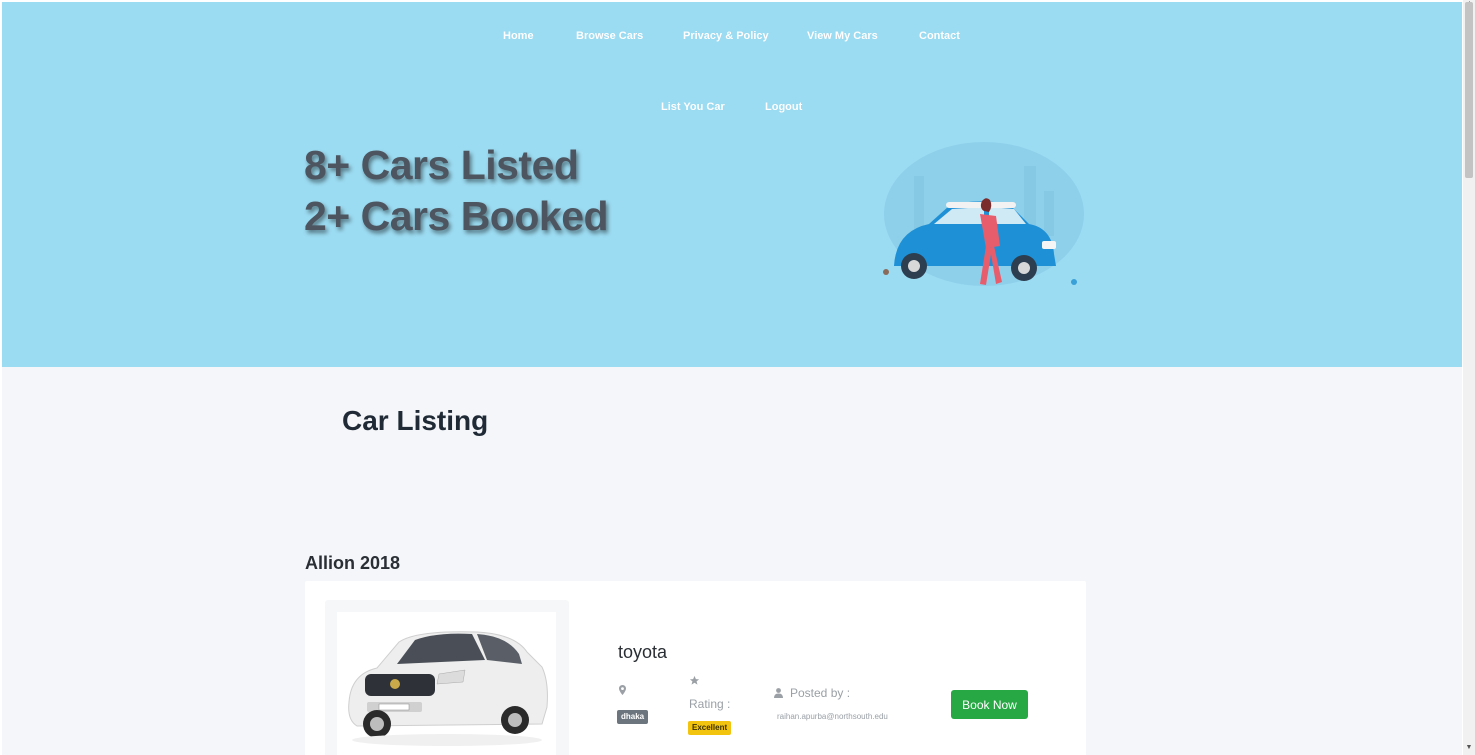  I want to click on book-now-button: Book Now, so click(989, 704).